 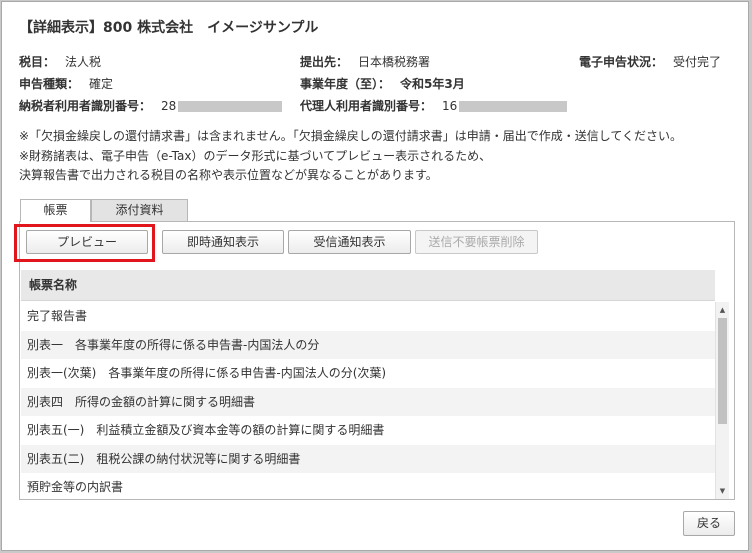 What do you see at coordinates (368, 430) in the screenshot?
I see `list-item: 別表五(一) 利益積立金額及び資本金等の額の計算に関する明細書` at bounding box center [368, 430].